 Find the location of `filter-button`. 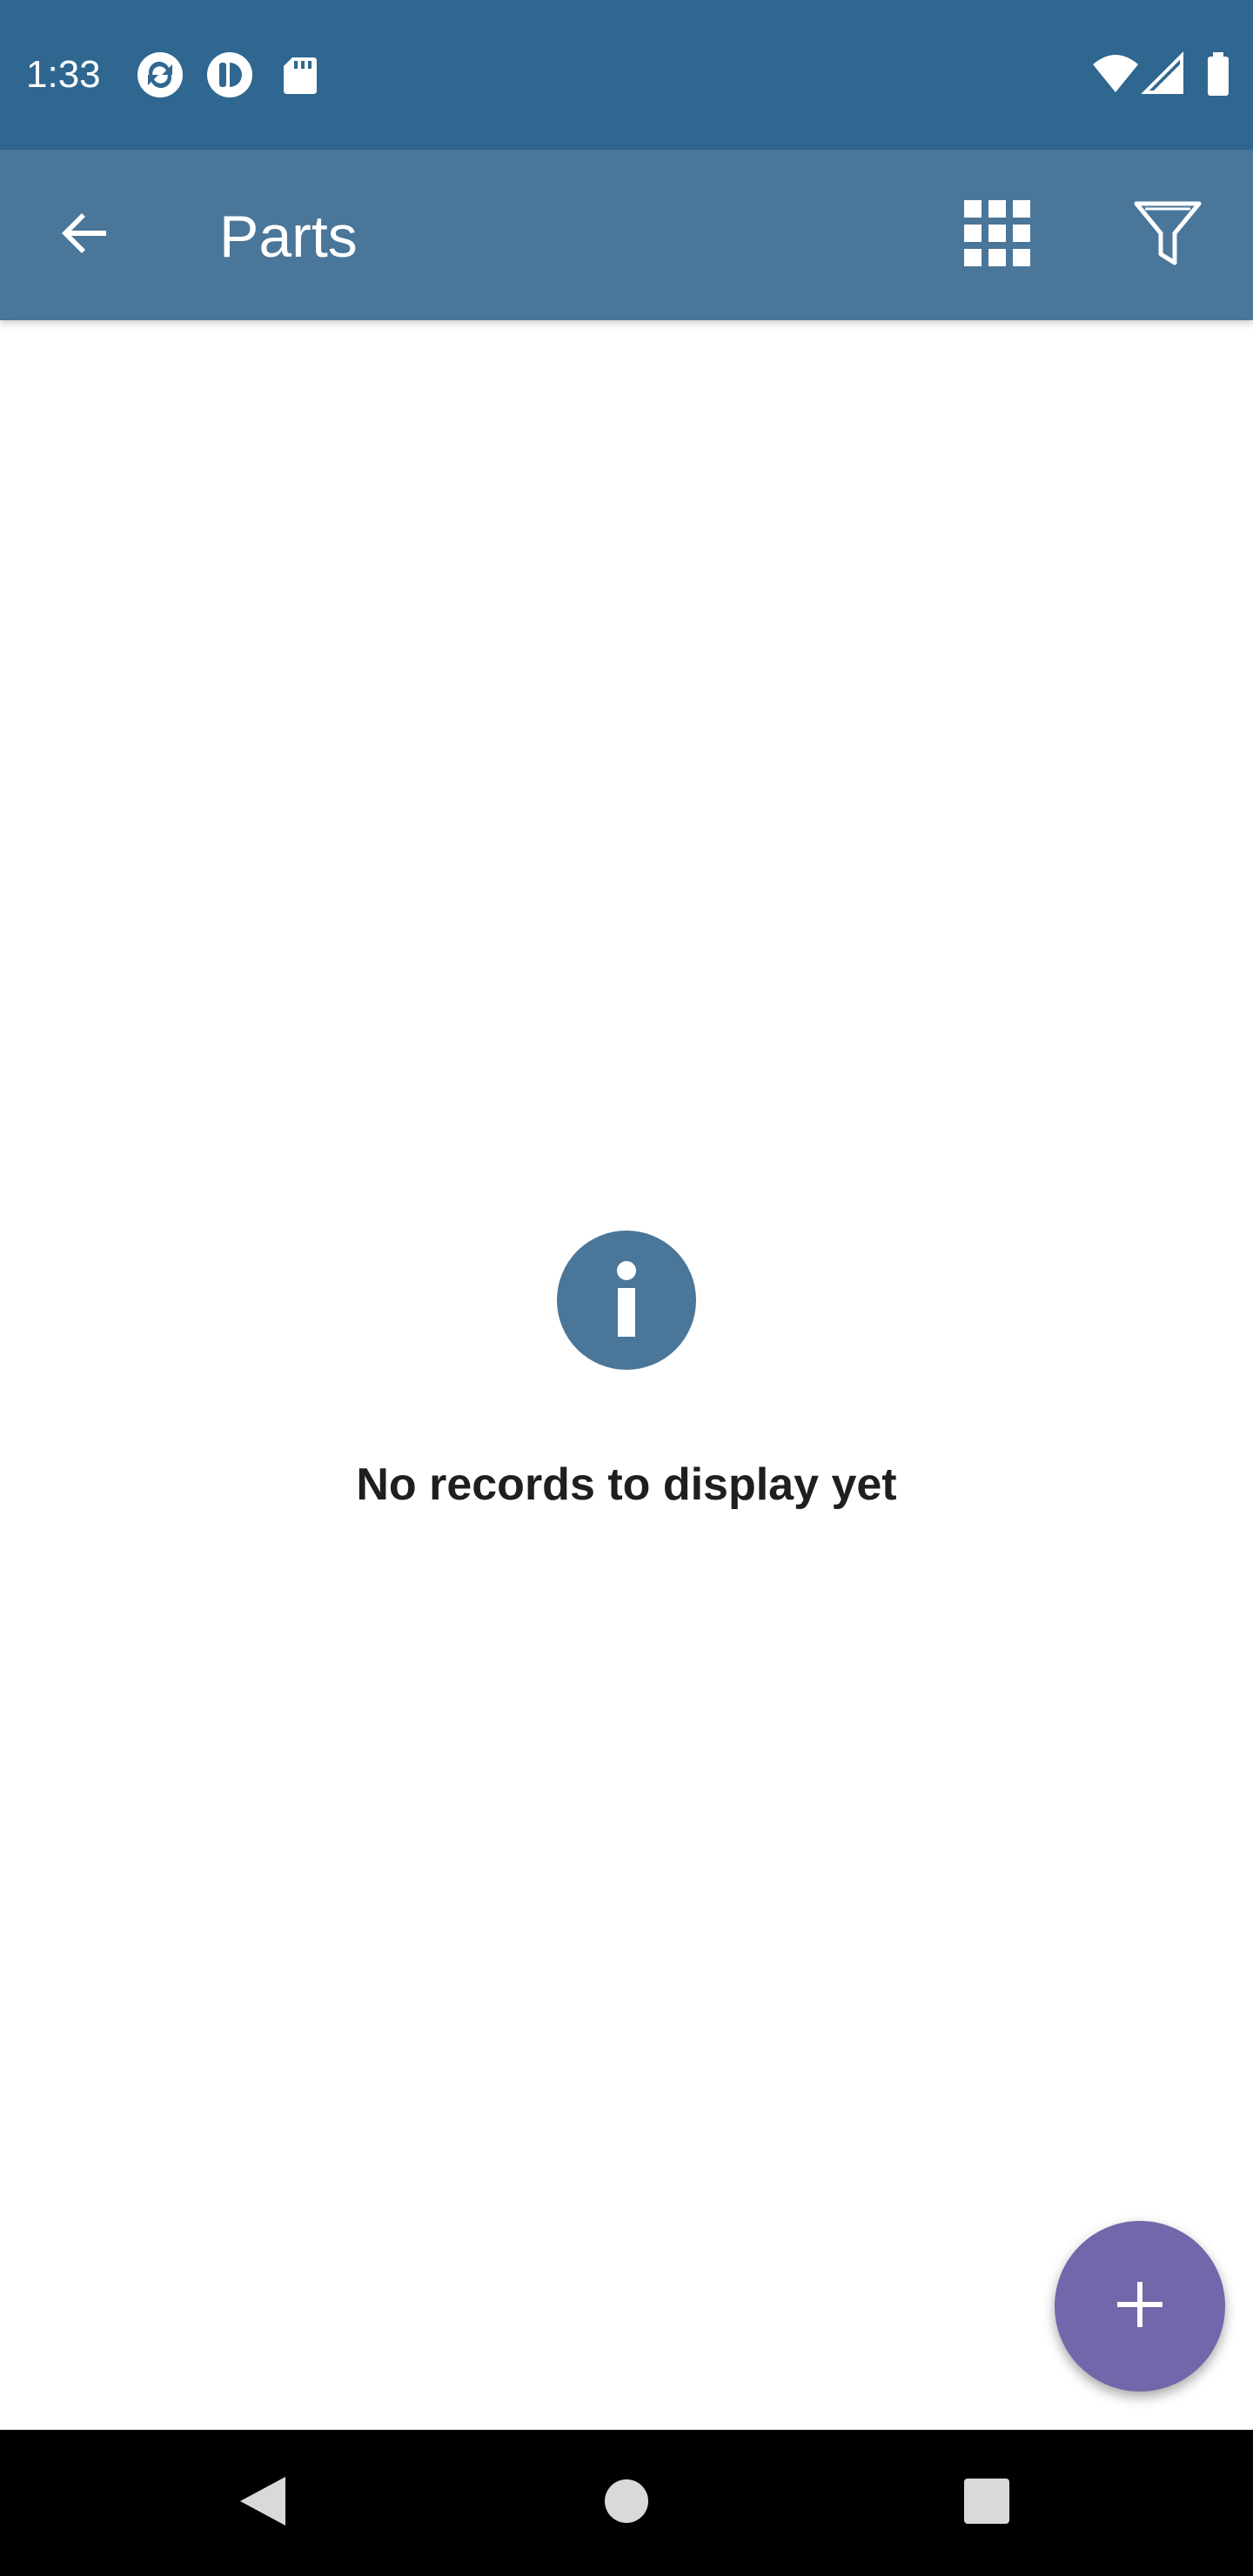

filter-button is located at coordinates (1168, 235).